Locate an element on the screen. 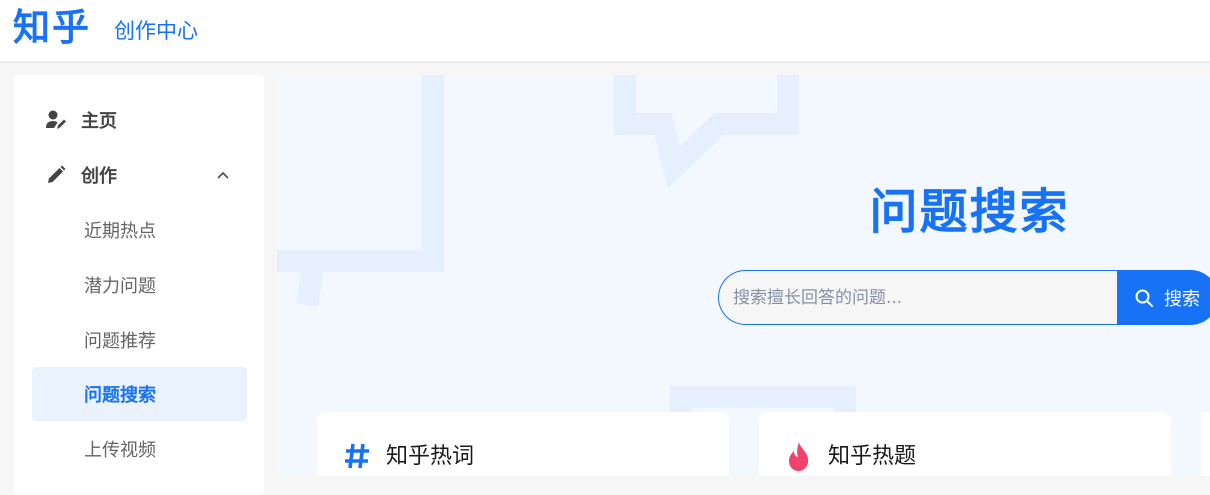 This screenshot has height=495, width=1210. chevron-up-icon is located at coordinates (223, 175).